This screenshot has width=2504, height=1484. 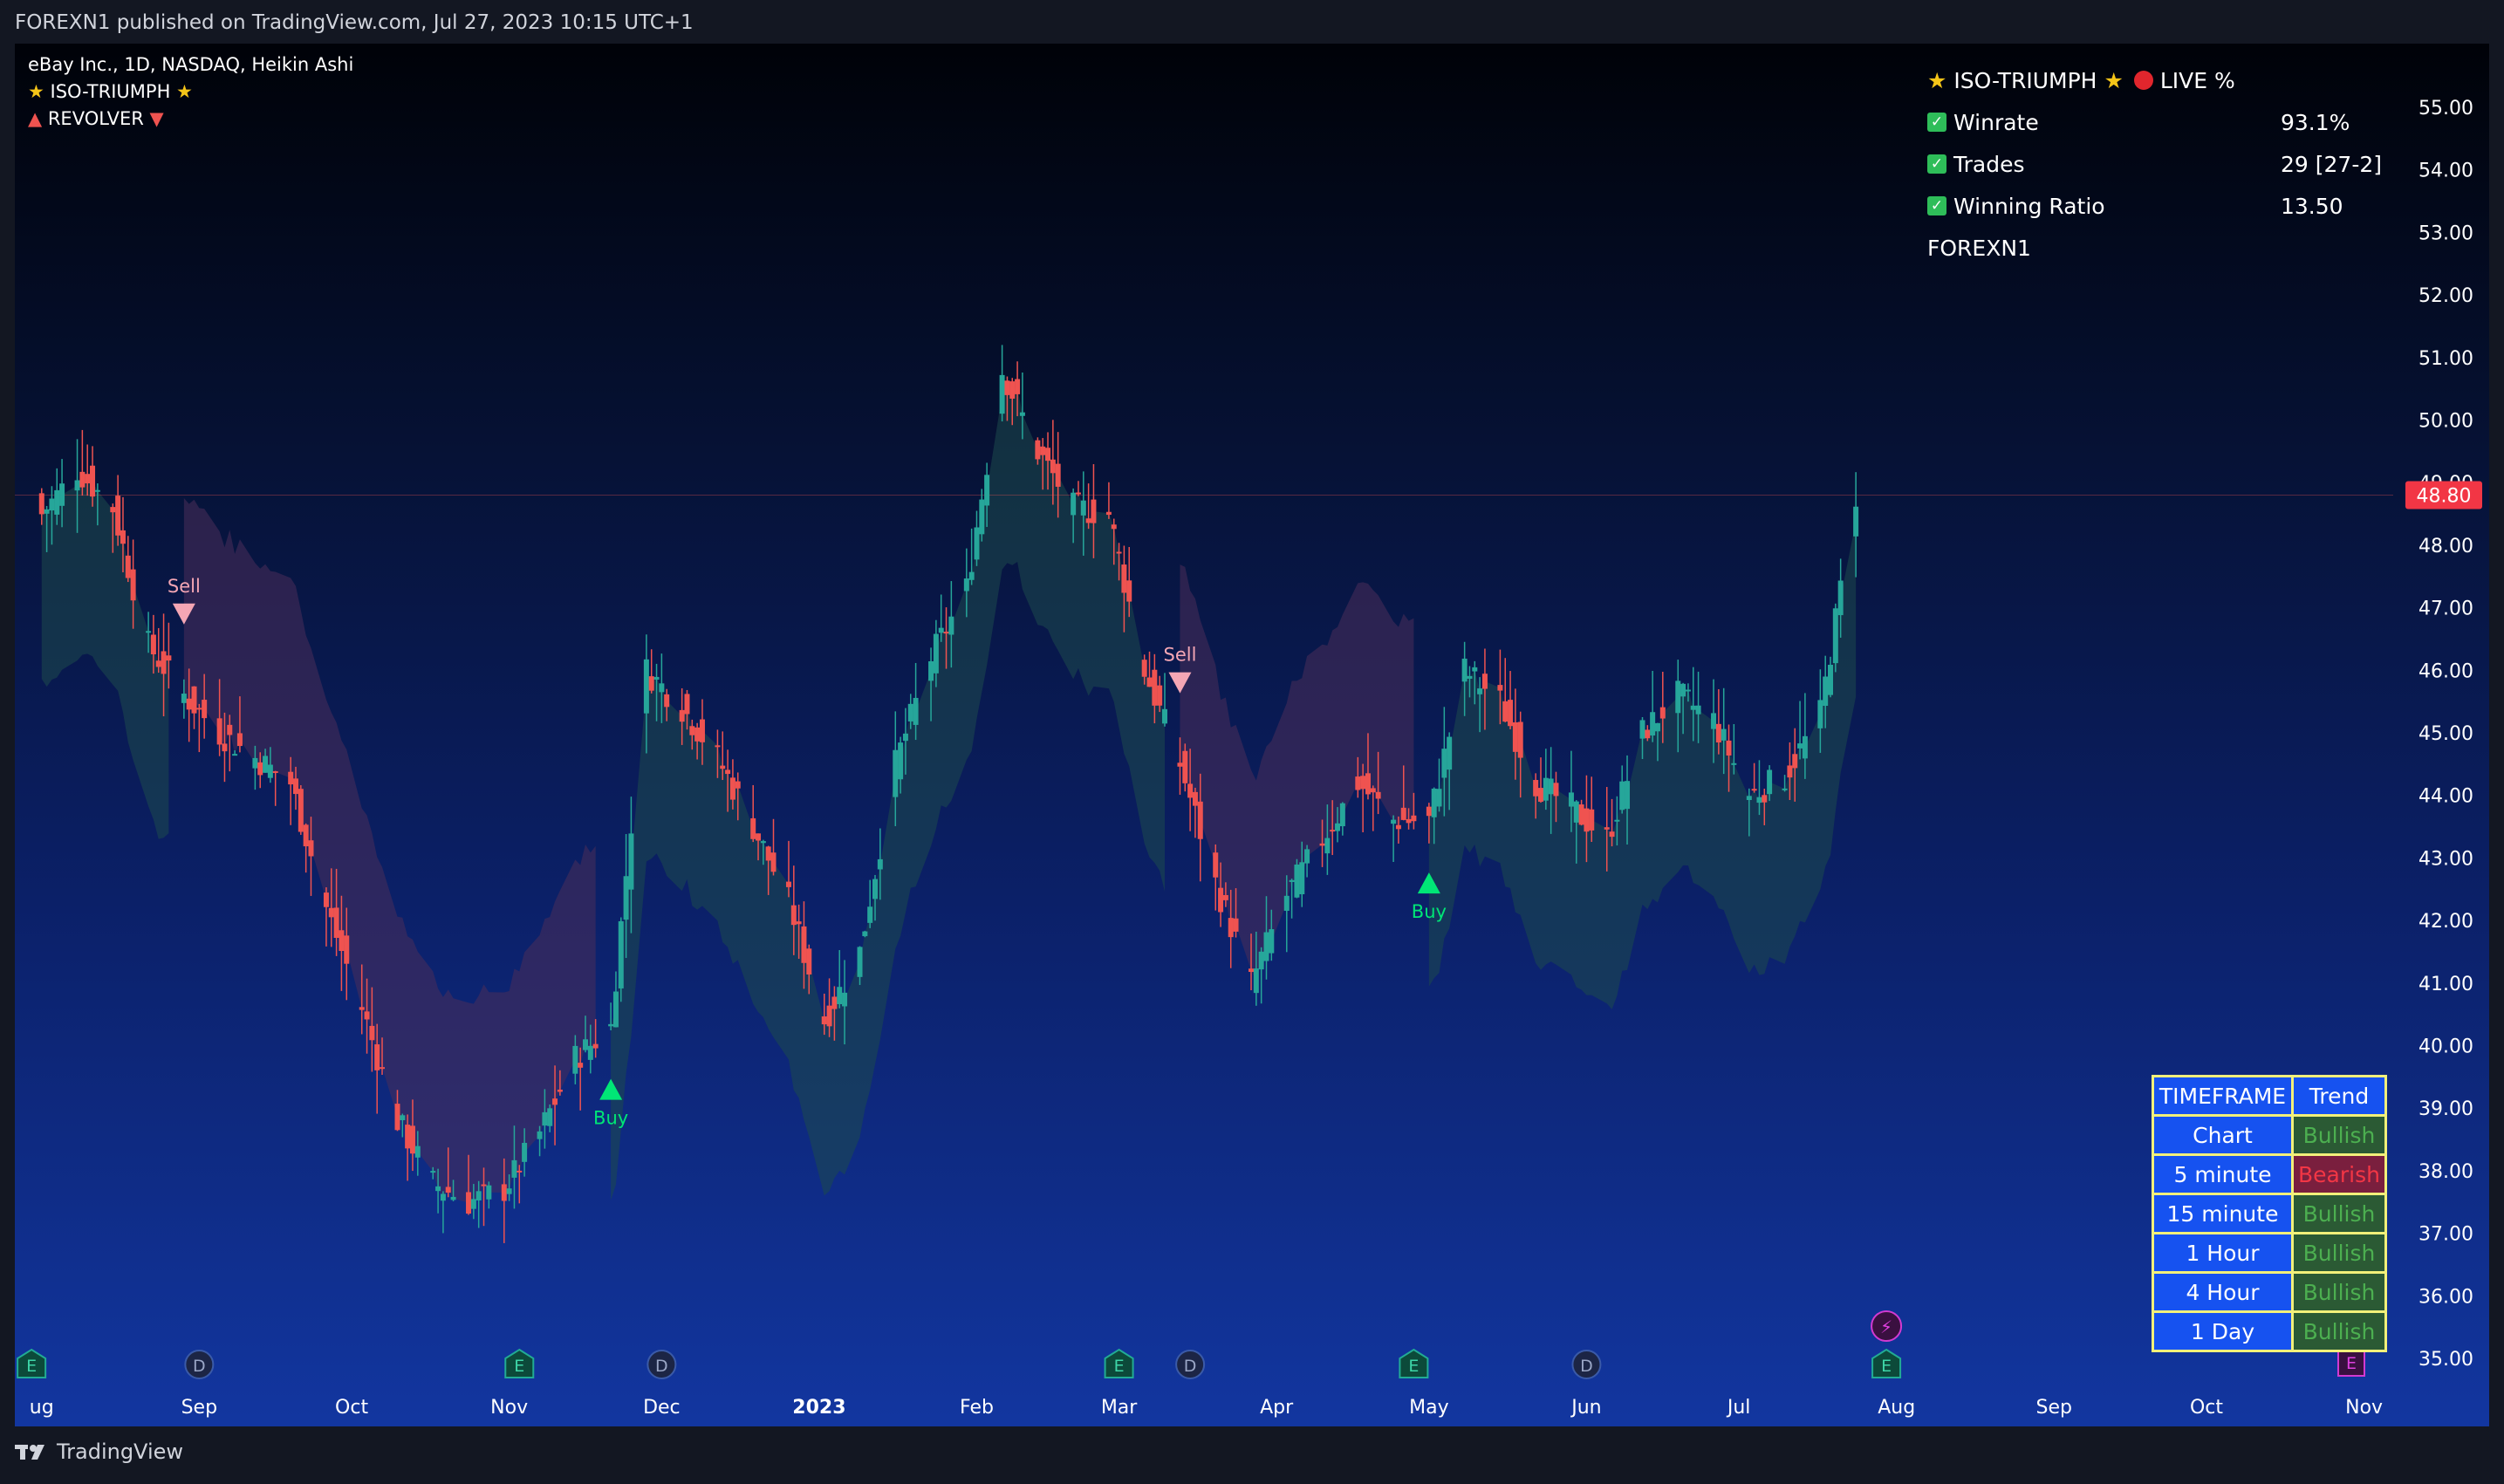 I want to click on header-trend: Trend, so click(x=2339, y=1096).